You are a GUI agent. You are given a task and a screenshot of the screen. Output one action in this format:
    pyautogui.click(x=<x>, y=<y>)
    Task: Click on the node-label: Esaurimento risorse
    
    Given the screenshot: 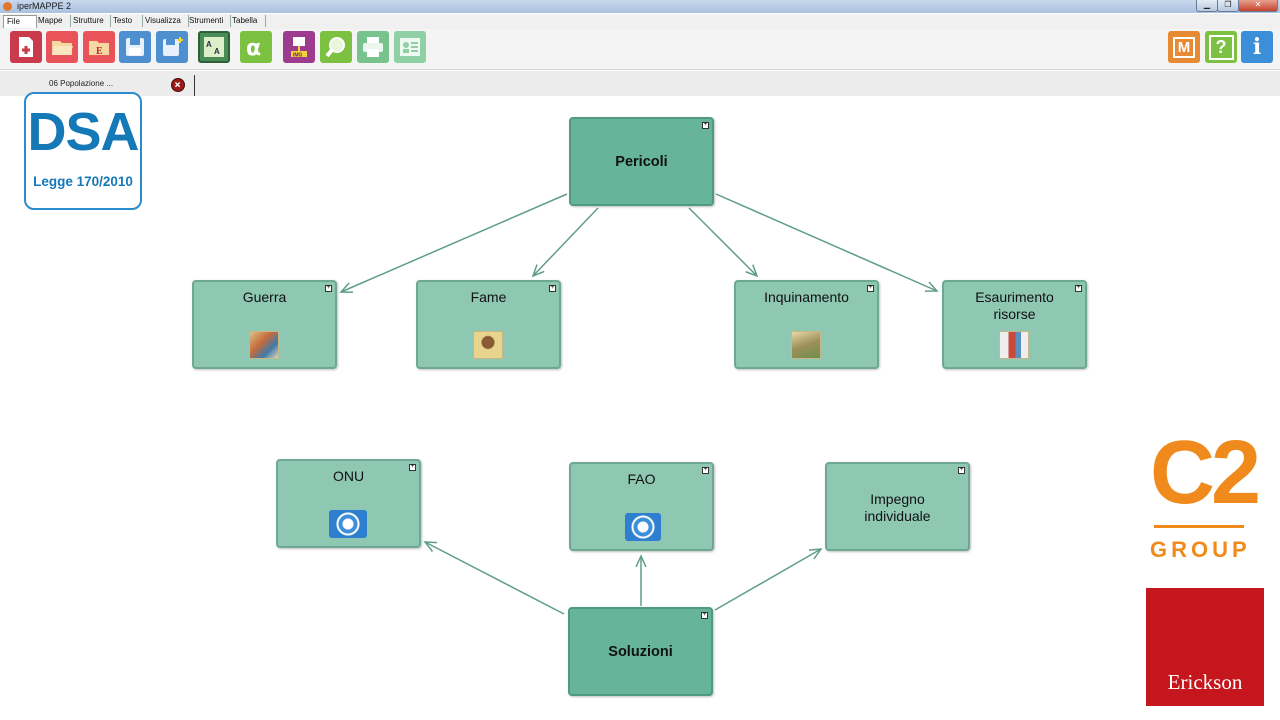 What is the action you would take?
    pyautogui.click(x=1014, y=305)
    